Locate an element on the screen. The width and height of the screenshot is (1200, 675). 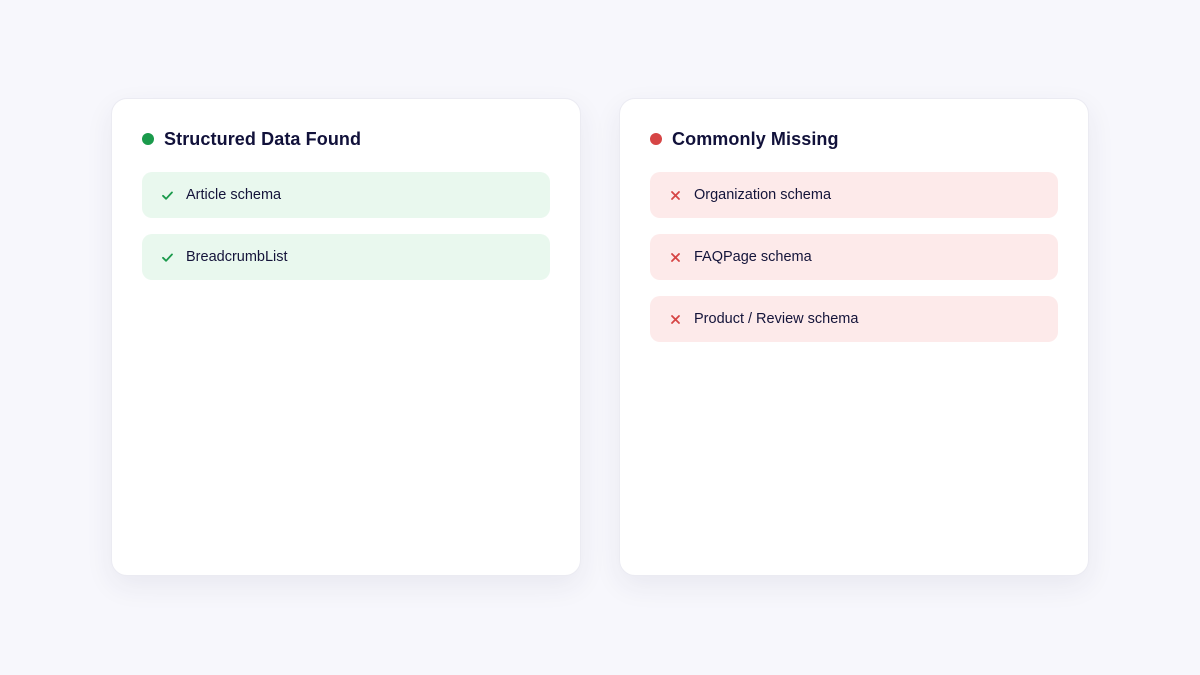
card-title: Commonly Missing is located at coordinates (755, 138).